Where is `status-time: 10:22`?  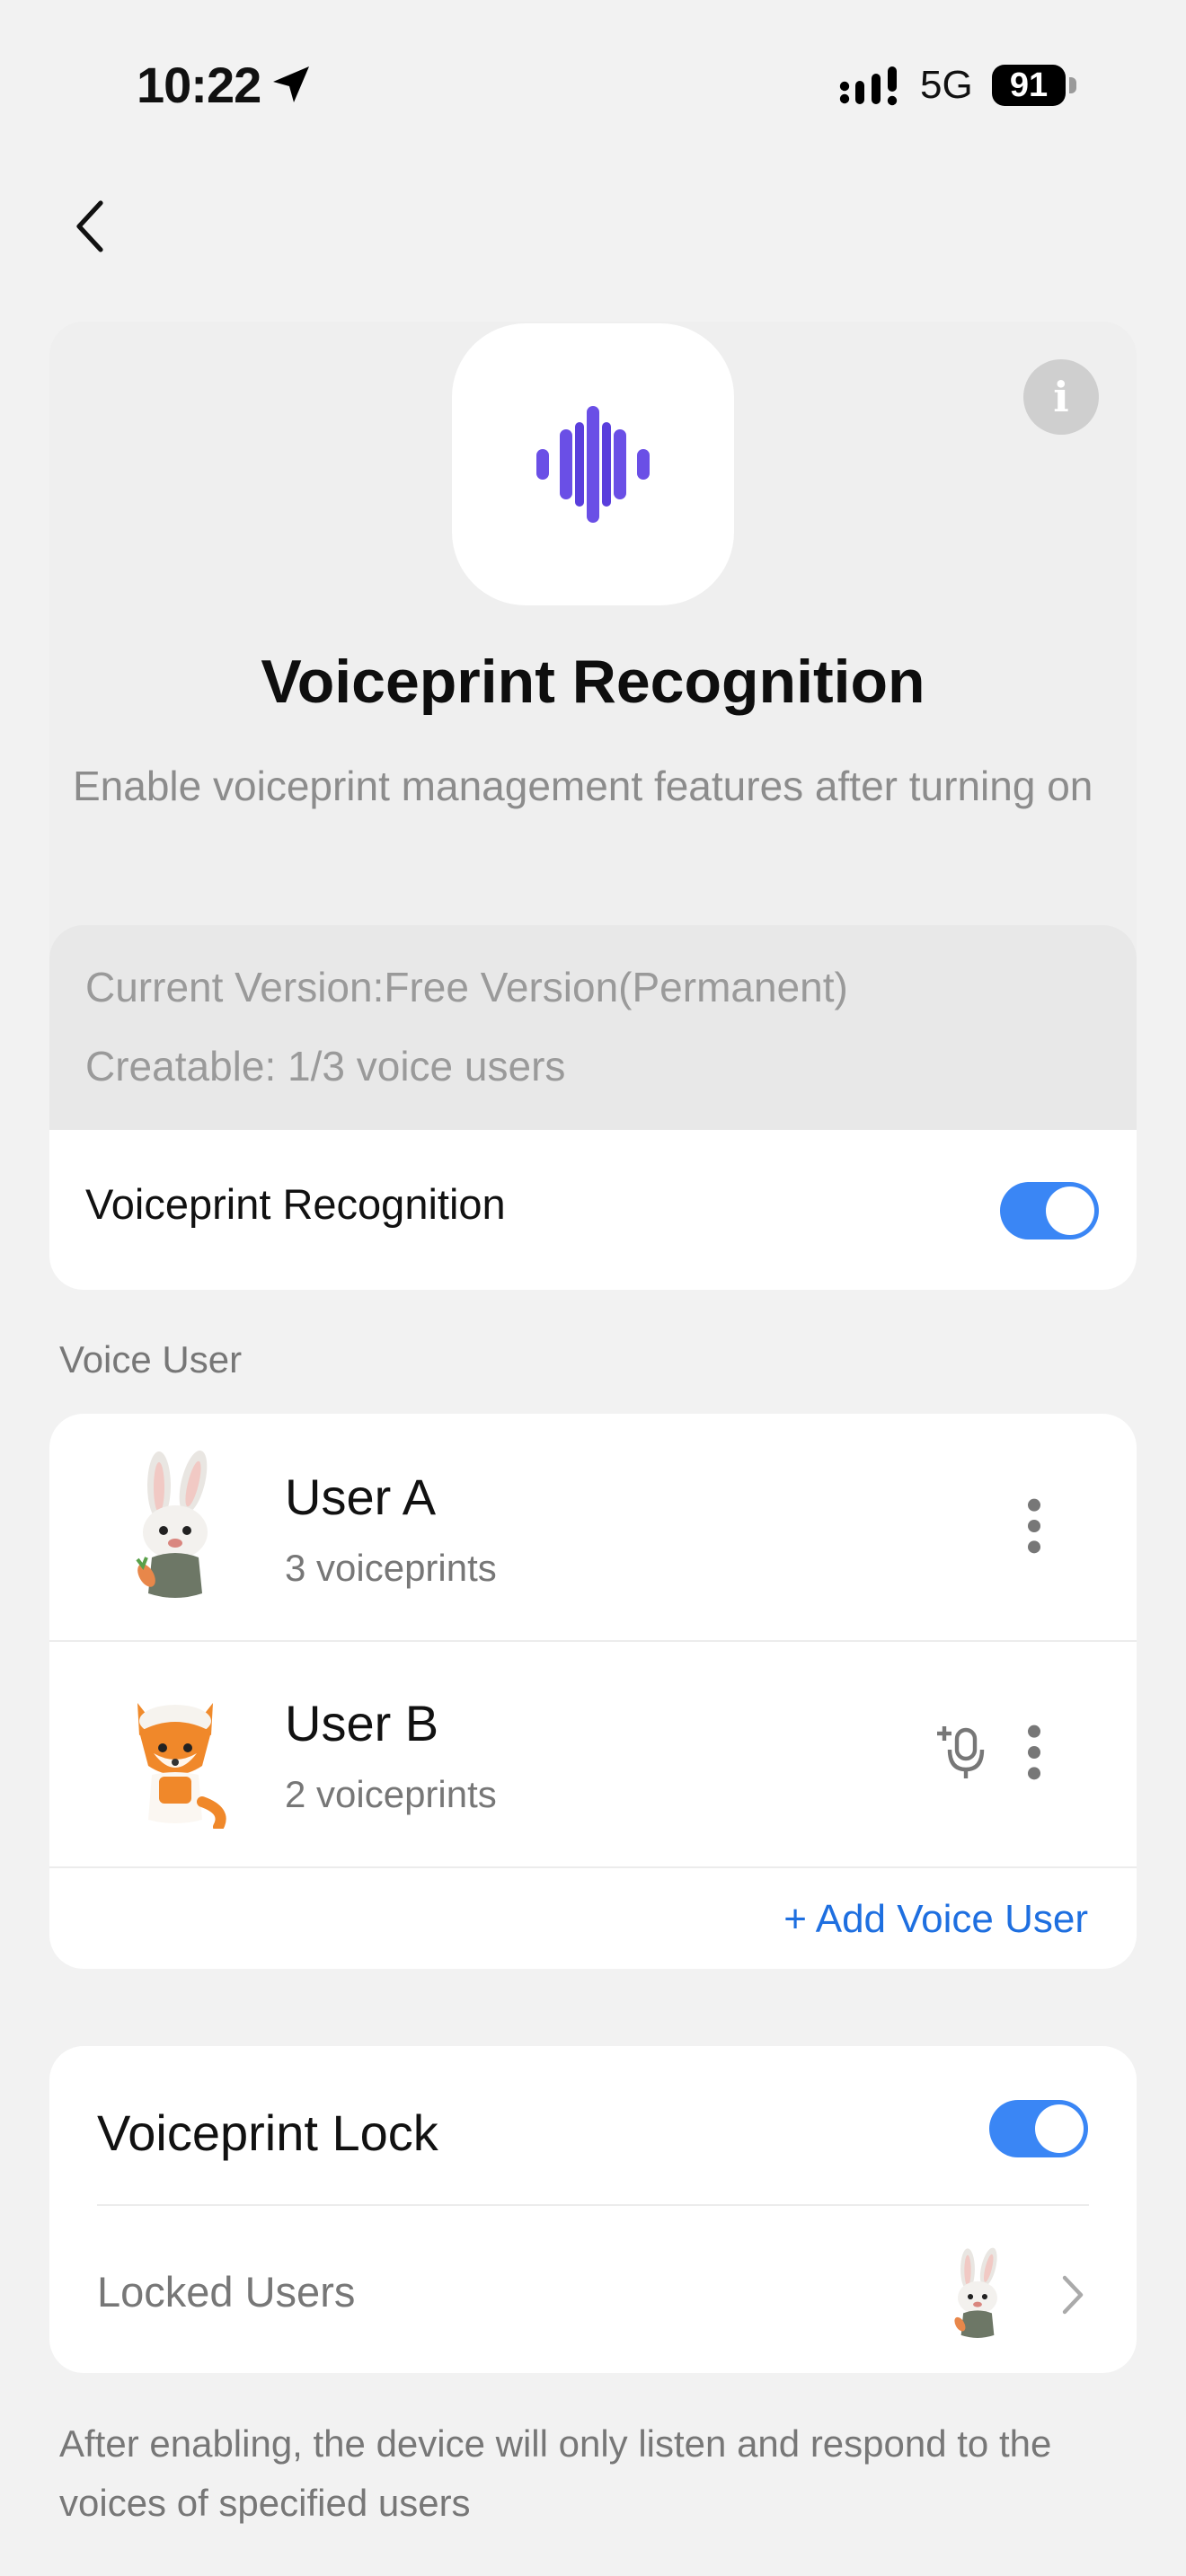
status-time: 10:22 is located at coordinates (199, 85).